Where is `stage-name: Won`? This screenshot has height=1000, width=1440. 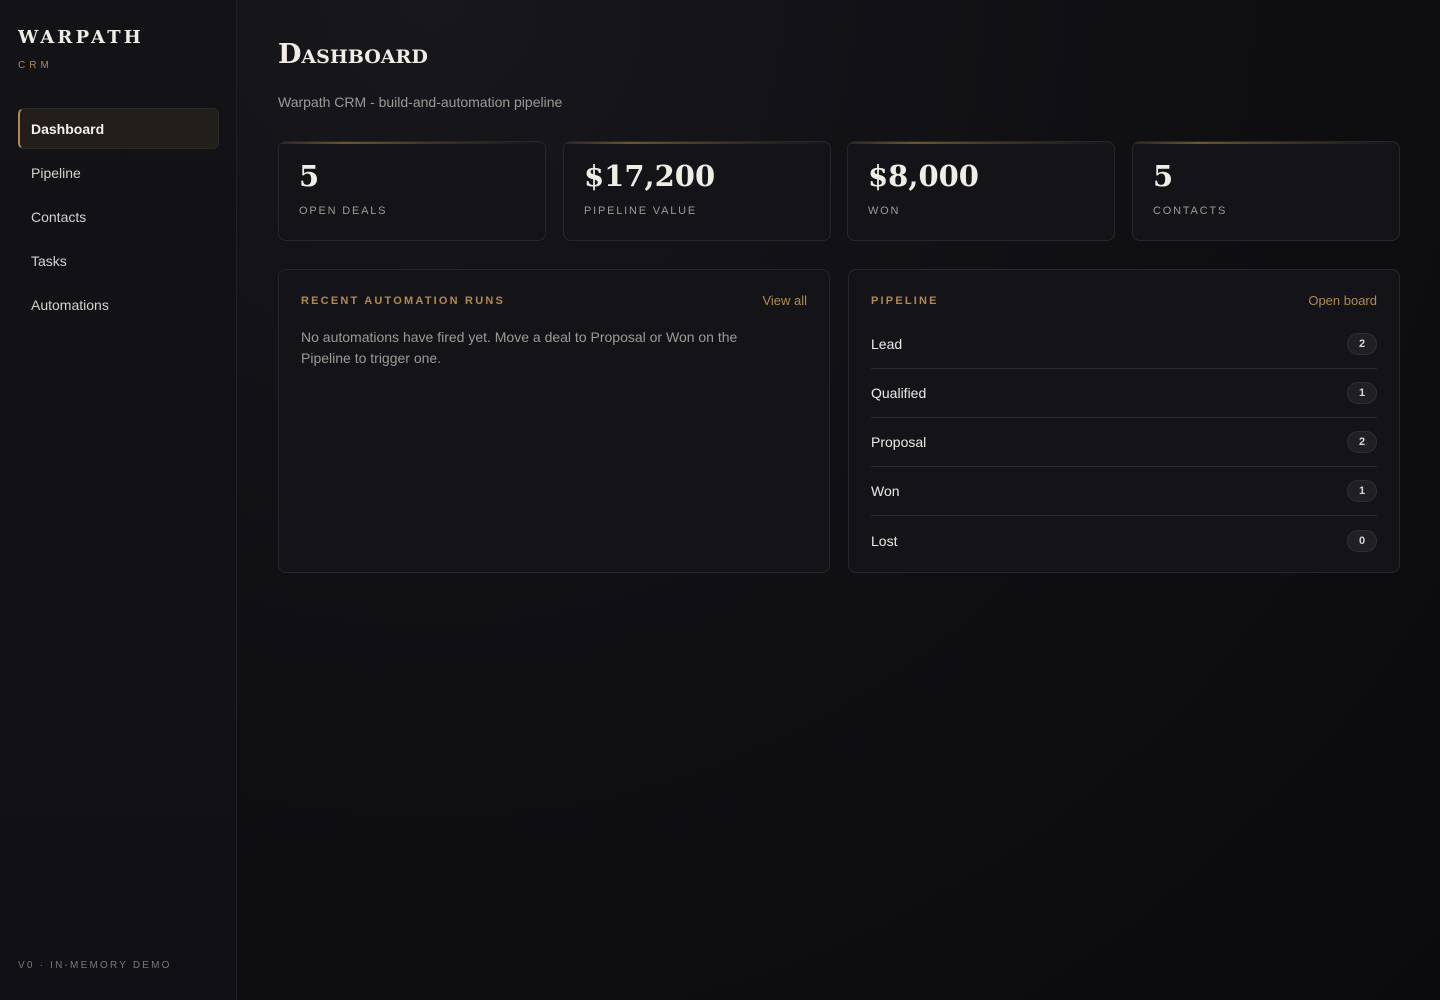 stage-name: Won is located at coordinates (885, 491).